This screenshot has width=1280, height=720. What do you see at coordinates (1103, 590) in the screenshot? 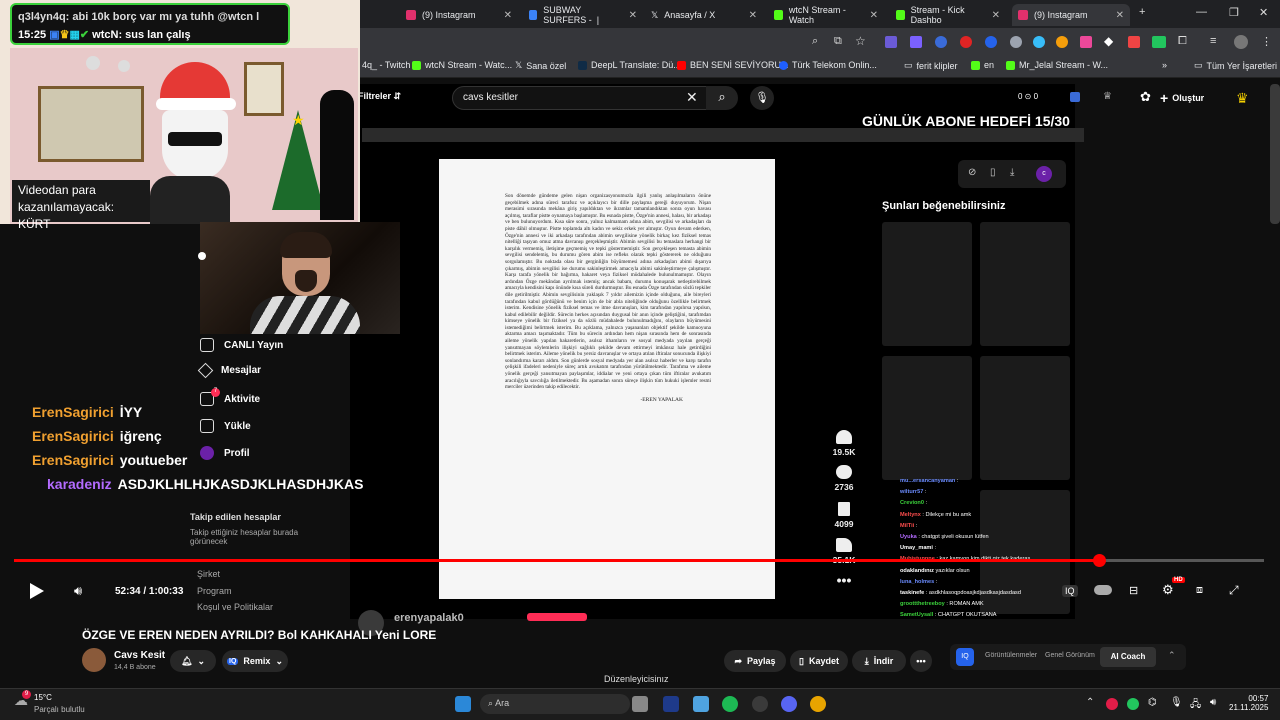
I see `autoplay-toggle` at bounding box center [1103, 590].